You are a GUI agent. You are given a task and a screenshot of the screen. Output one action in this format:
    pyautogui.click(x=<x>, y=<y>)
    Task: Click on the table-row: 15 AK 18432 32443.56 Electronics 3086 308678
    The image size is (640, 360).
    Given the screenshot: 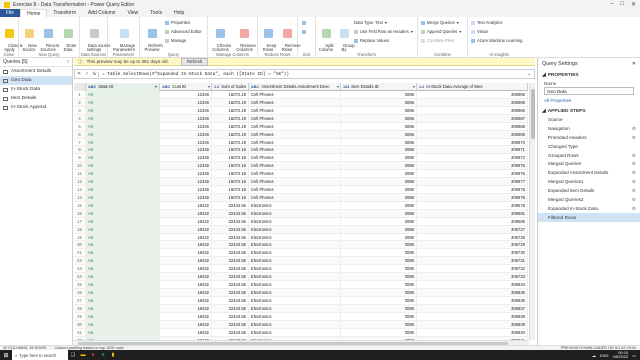 What is the action you would take?
    pyautogui.click(x=301, y=205)
    